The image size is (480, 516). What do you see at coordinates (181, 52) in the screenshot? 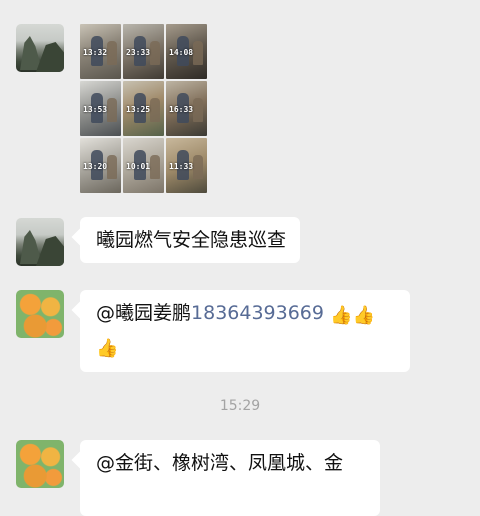
I see `photo-timestamp: 14:08` at bounding box center [181, 52].